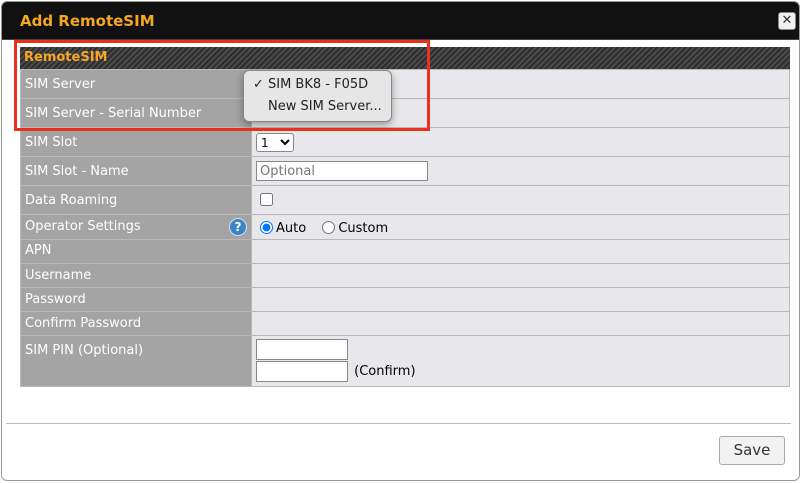 The width and height of the screenshot is (802, 483). I want to click on operator-custom-label: Custom, so click(363, 228).